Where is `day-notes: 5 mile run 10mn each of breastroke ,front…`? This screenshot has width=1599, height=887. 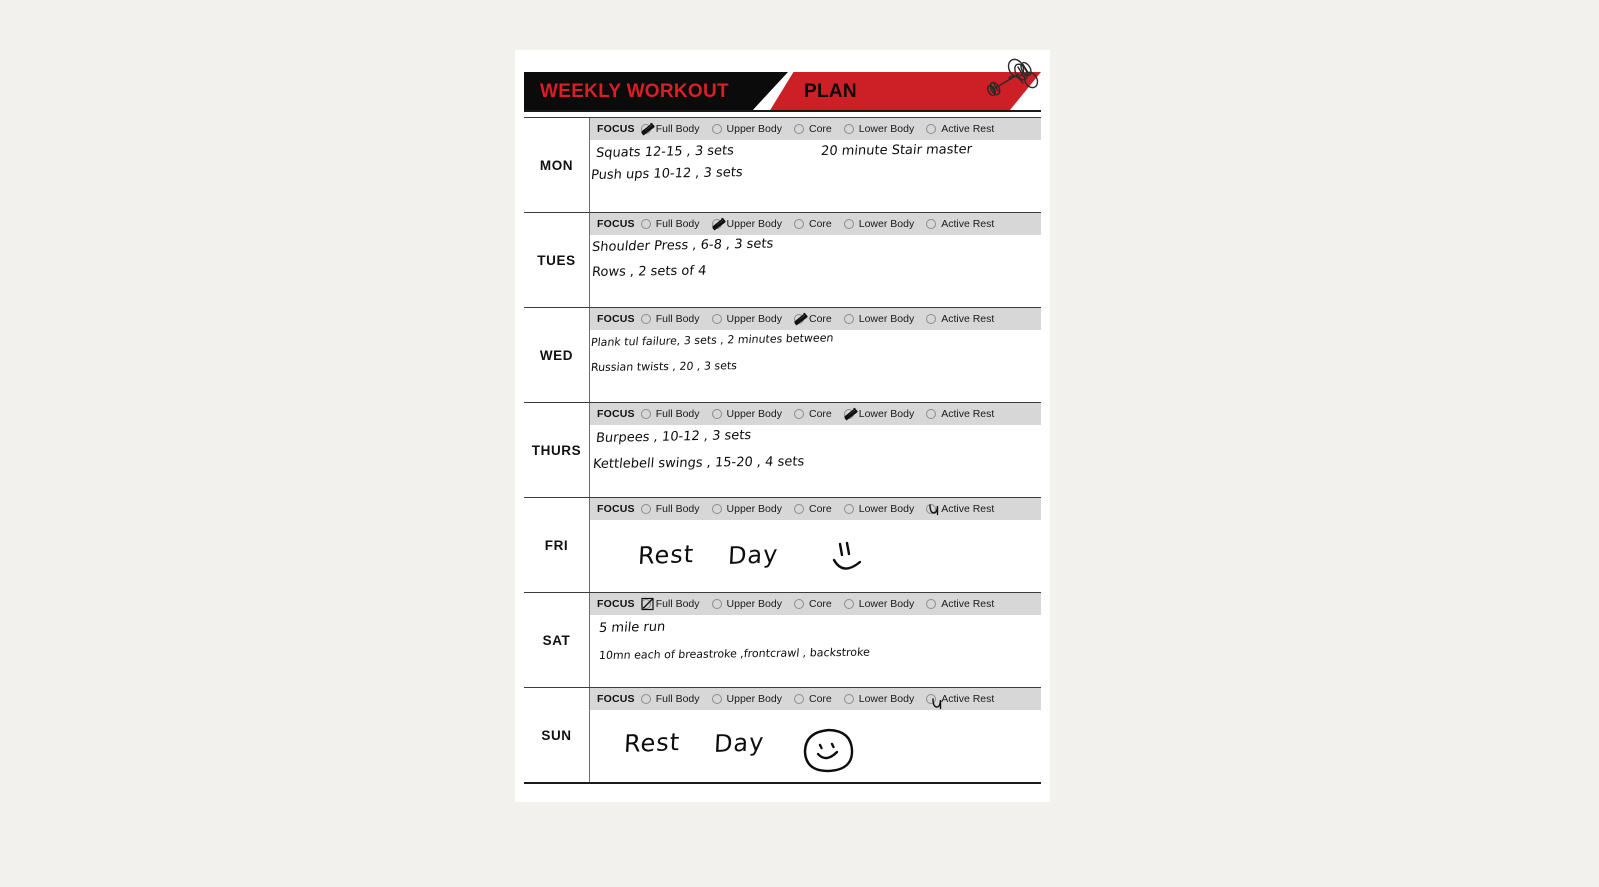 day-notes: 5 mile run 10mn each of breastroke ,front… is located at coordinates (815, 651).